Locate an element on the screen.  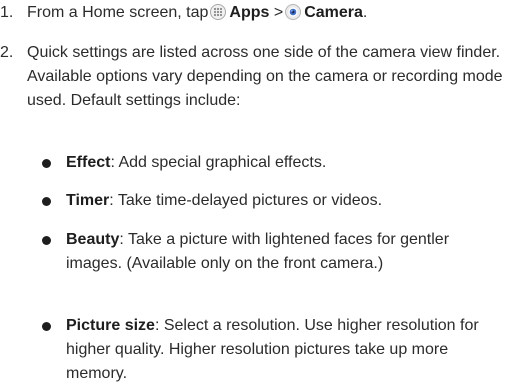
step-number: 1. is located at coordinates (7, 12).